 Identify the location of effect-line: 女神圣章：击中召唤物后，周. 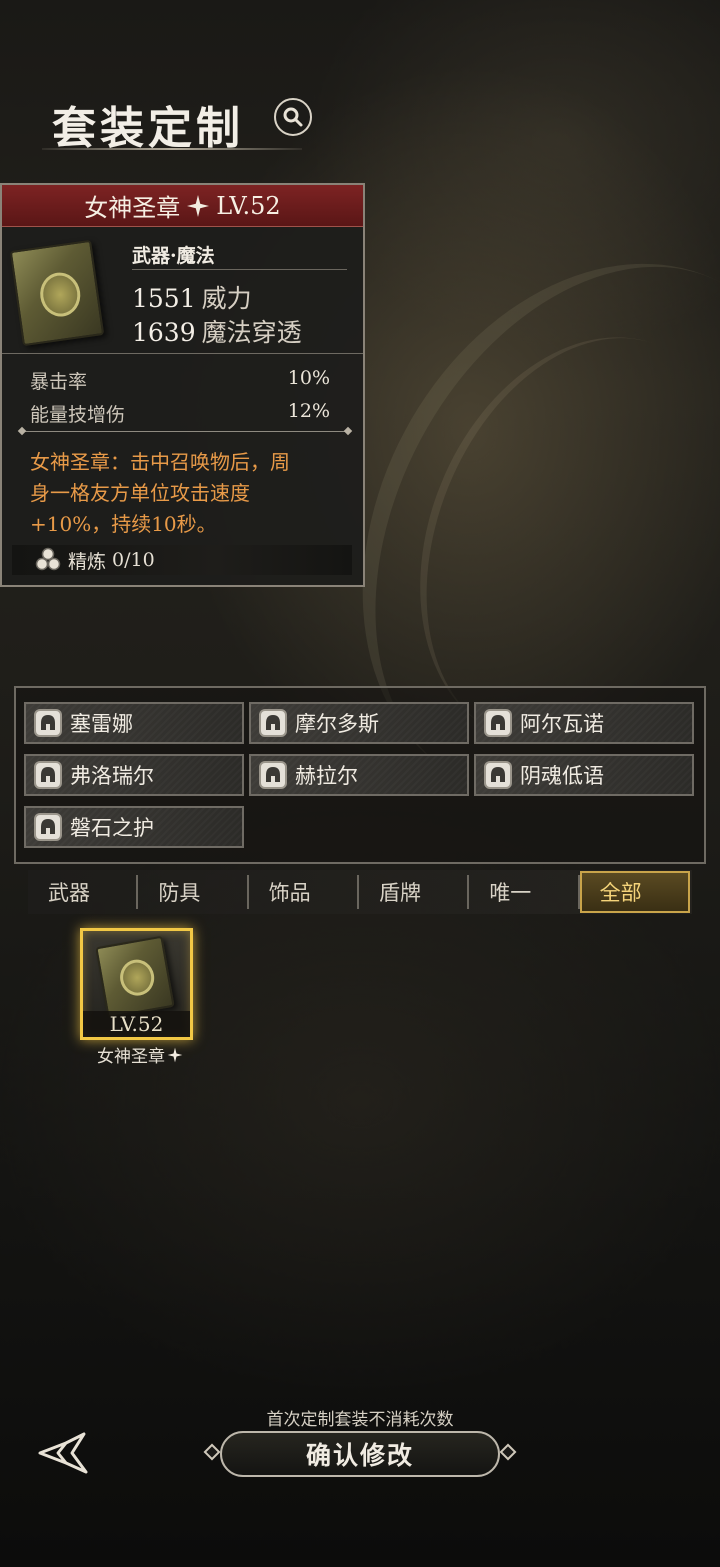
(160, 462).